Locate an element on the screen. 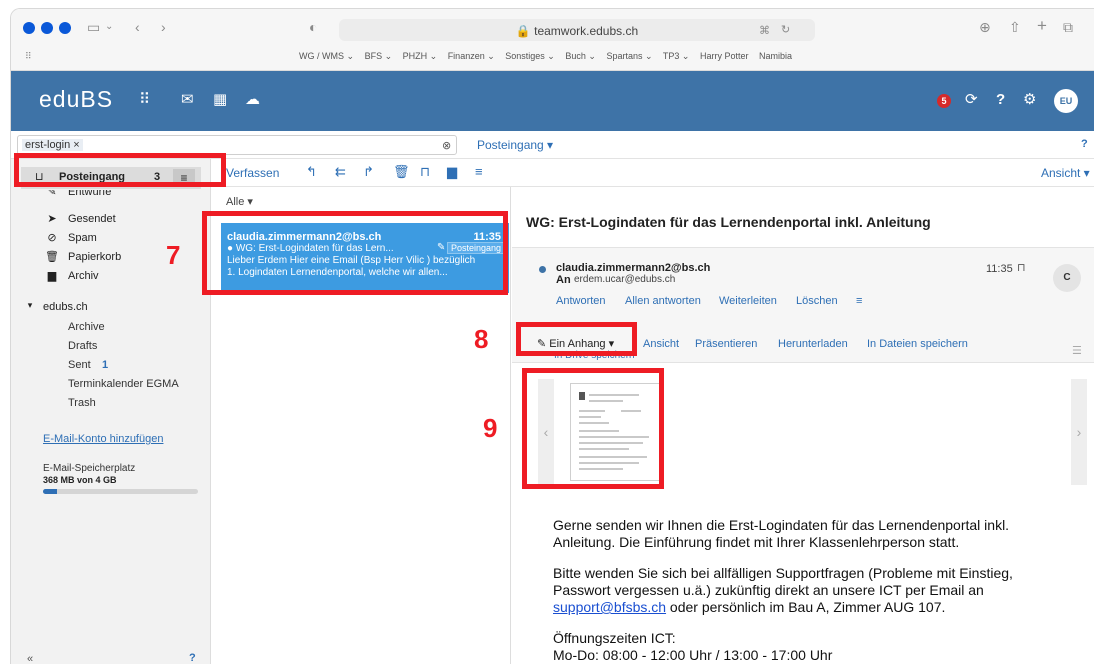  url-text: 🔒 teamwork.edubs.ch is located at coordinates (577, 31).